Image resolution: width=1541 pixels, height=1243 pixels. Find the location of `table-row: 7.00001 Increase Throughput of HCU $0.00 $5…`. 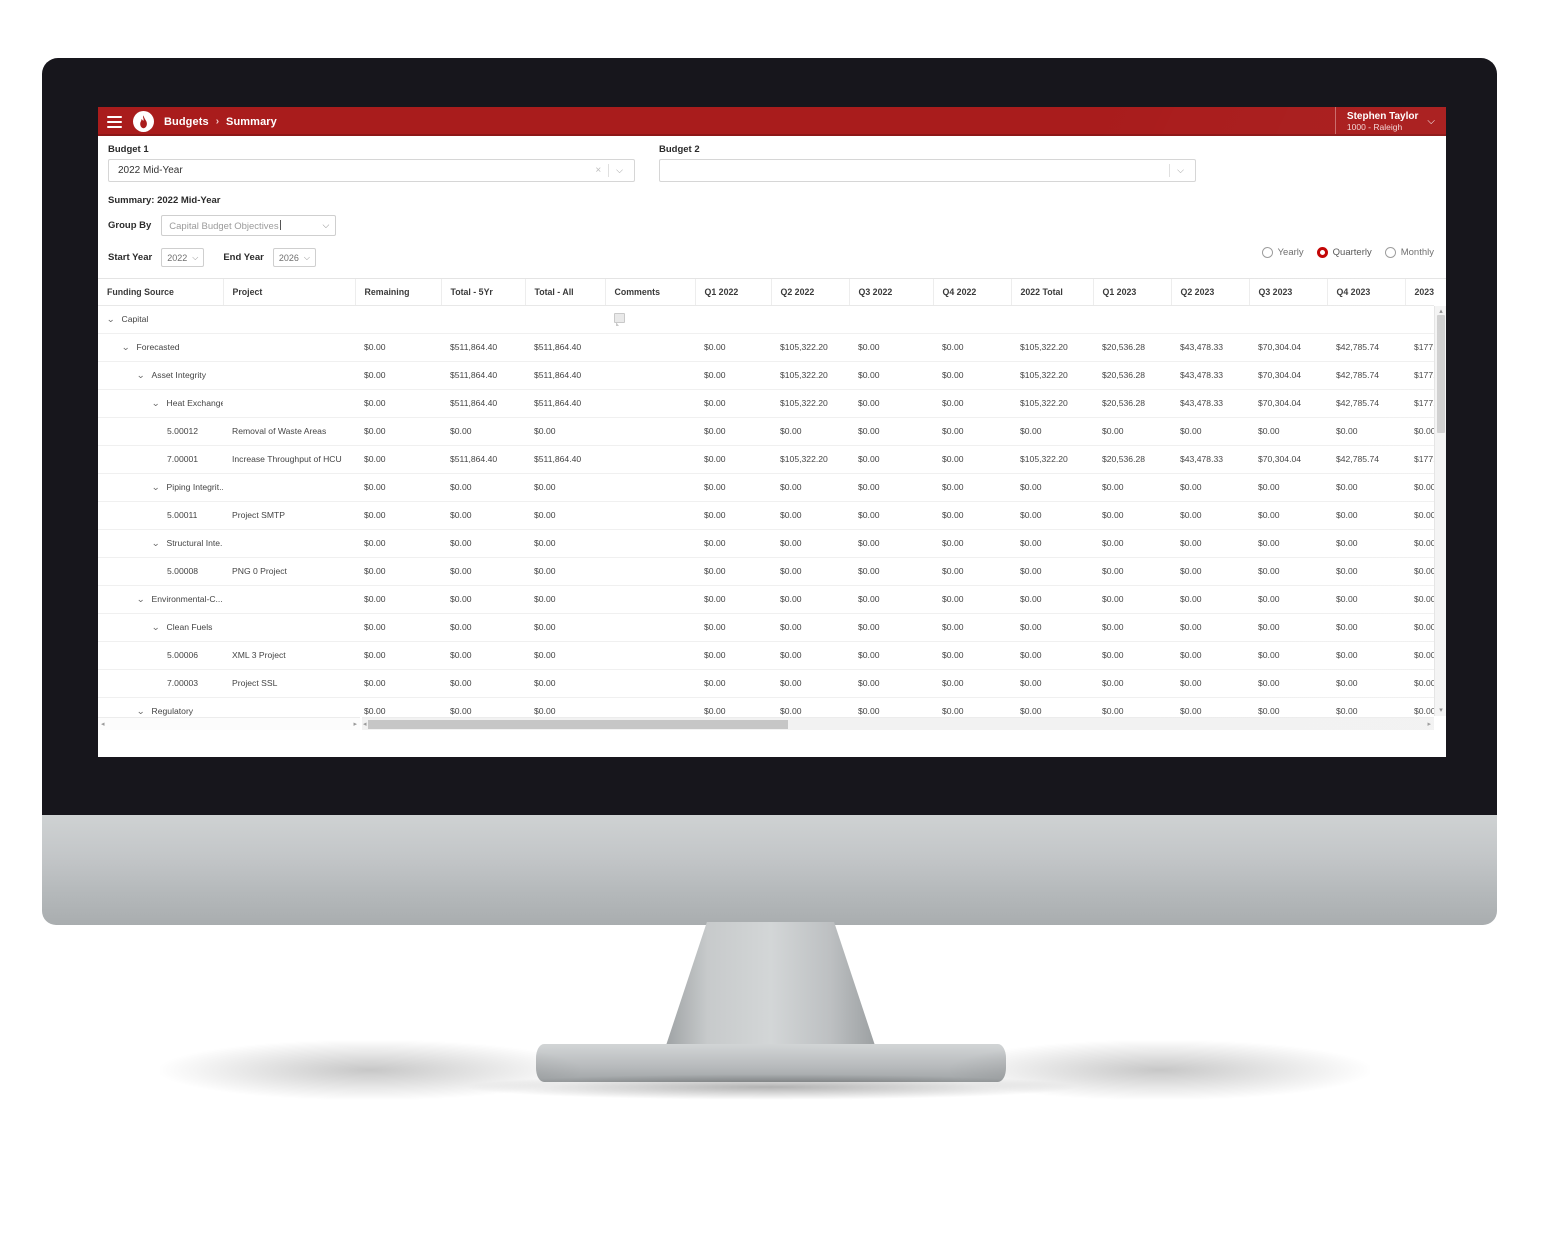

table-row: 7.00001 Increase Throughput of HCU $0.00 $5… is located at coordinates (766, 459).